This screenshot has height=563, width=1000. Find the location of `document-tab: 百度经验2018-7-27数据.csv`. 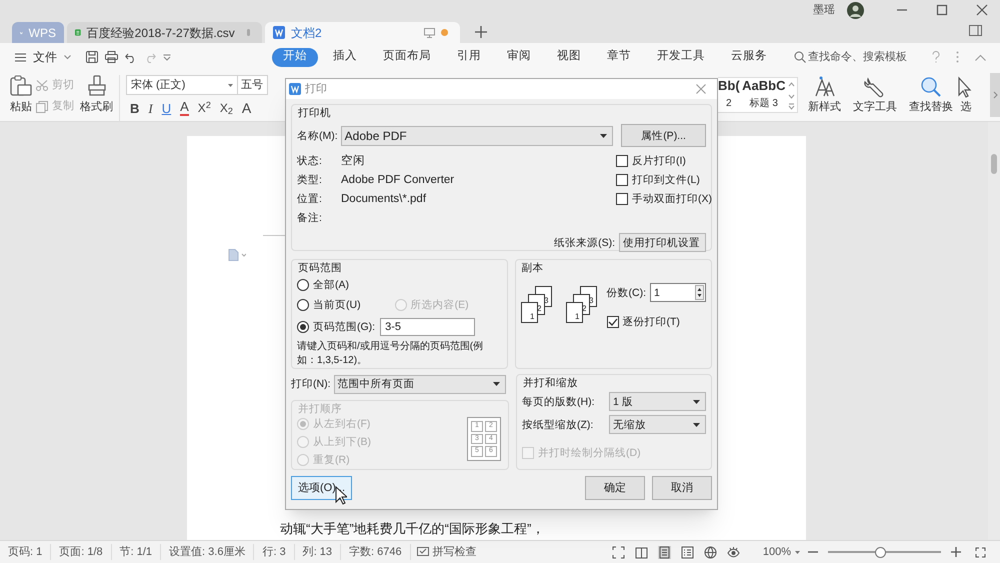

document-tab: 百度经验2018-7-27数据.csv is located at coordinates (164, 32).